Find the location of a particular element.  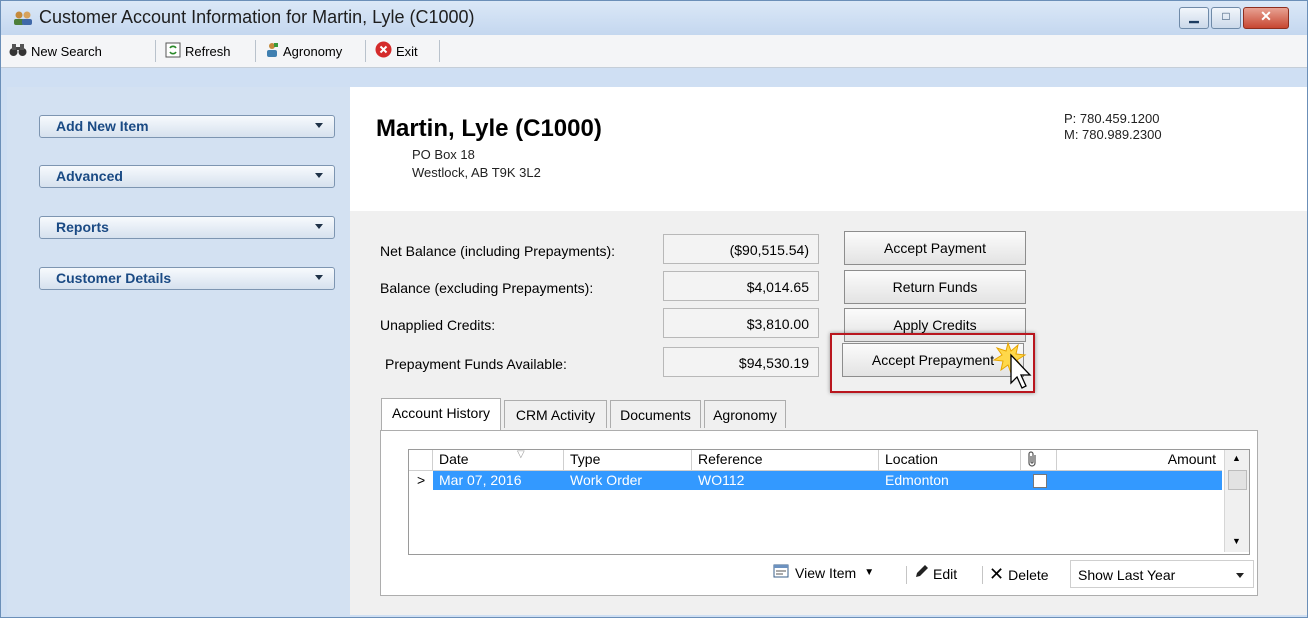

tab-agronomy: Agronomy is located at coordinates (745, 414).